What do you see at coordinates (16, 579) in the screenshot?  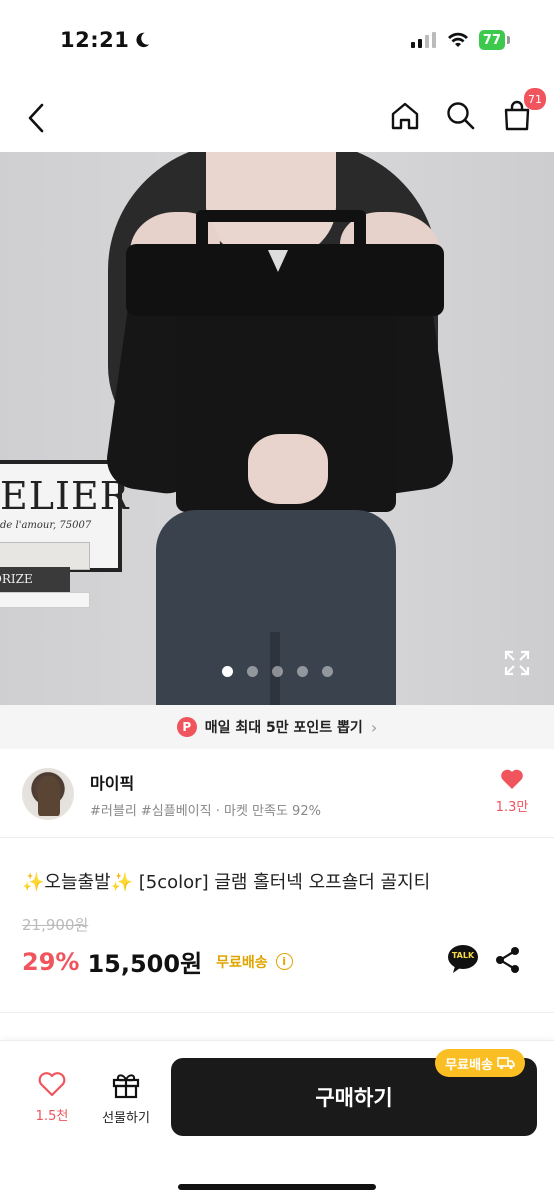 I see `image-book-spine: ORIZE` at bounding box center [16, 579].